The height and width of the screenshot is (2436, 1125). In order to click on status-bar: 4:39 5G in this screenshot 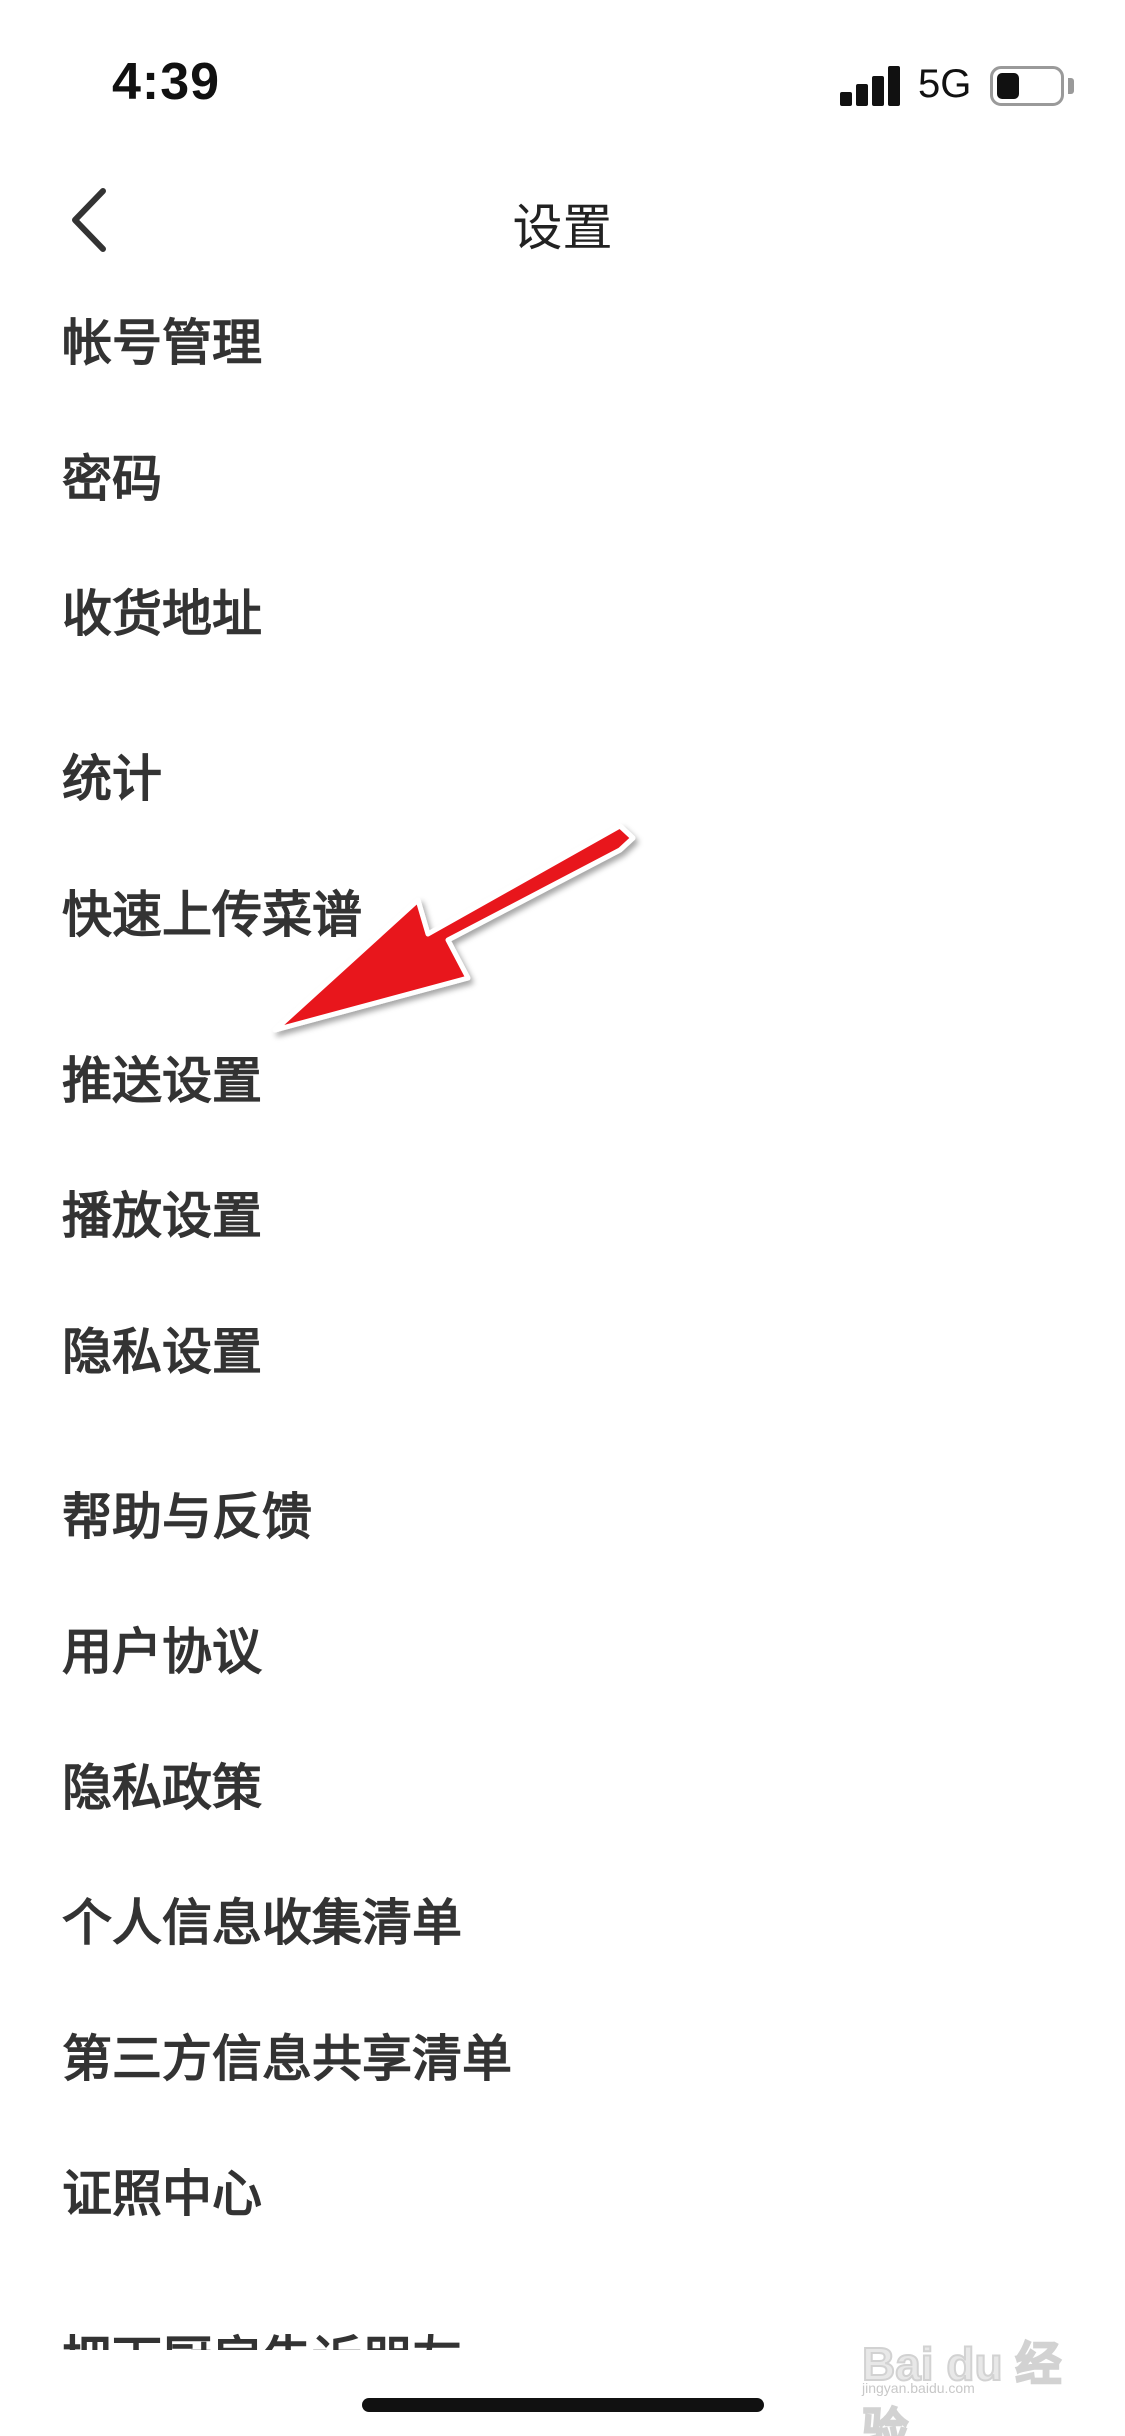, I will do `click(562, 75)`.